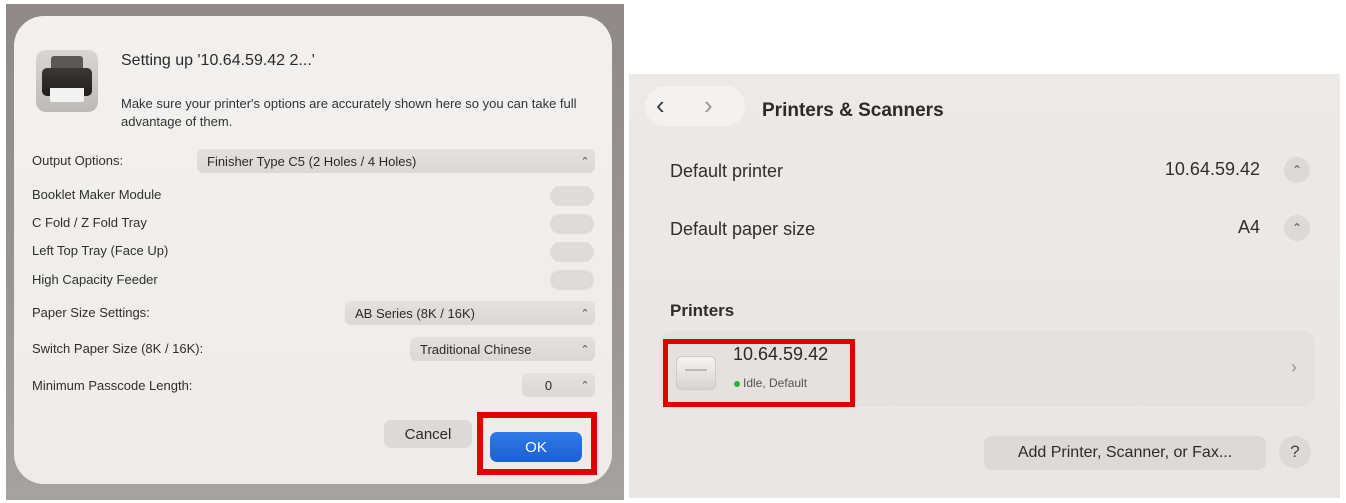 This screenshot has width=1346, height=503. I want to click on fold-tray-toggle, so click(572, 224).